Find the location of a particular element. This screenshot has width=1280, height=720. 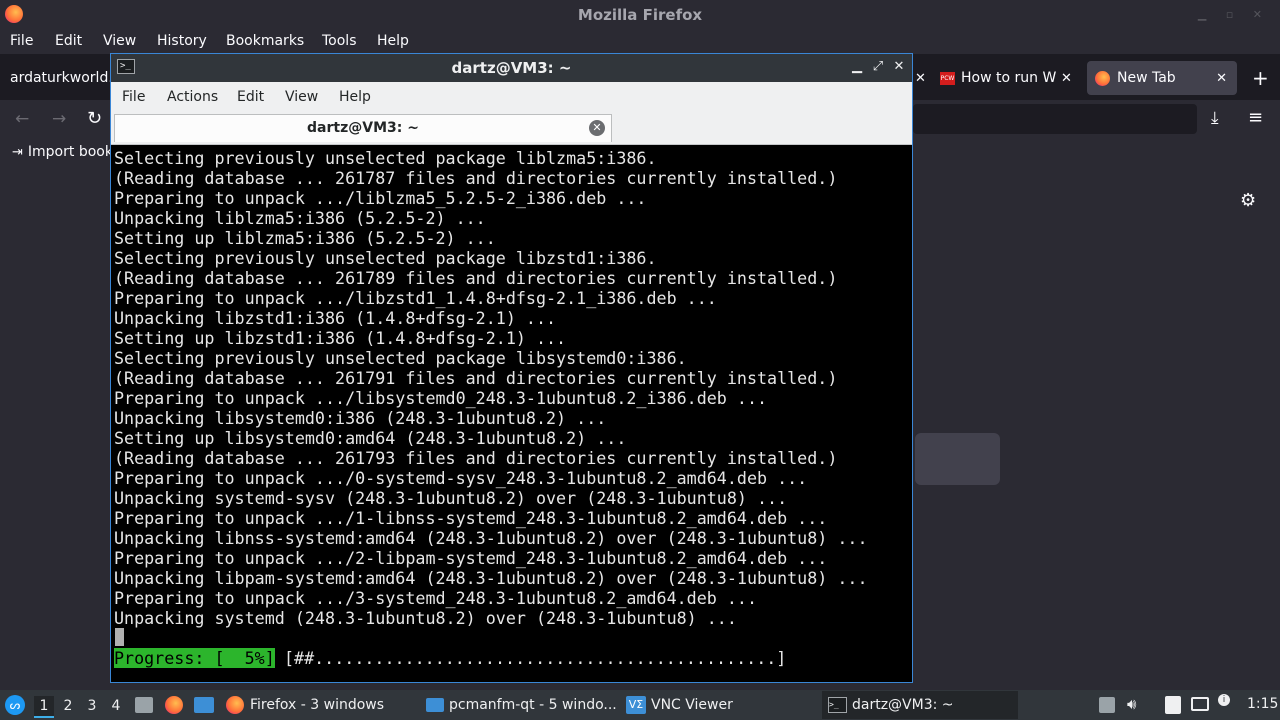

taskbar-task-firefox: Firefox - 3 windows is located at coordinates (317, 705).